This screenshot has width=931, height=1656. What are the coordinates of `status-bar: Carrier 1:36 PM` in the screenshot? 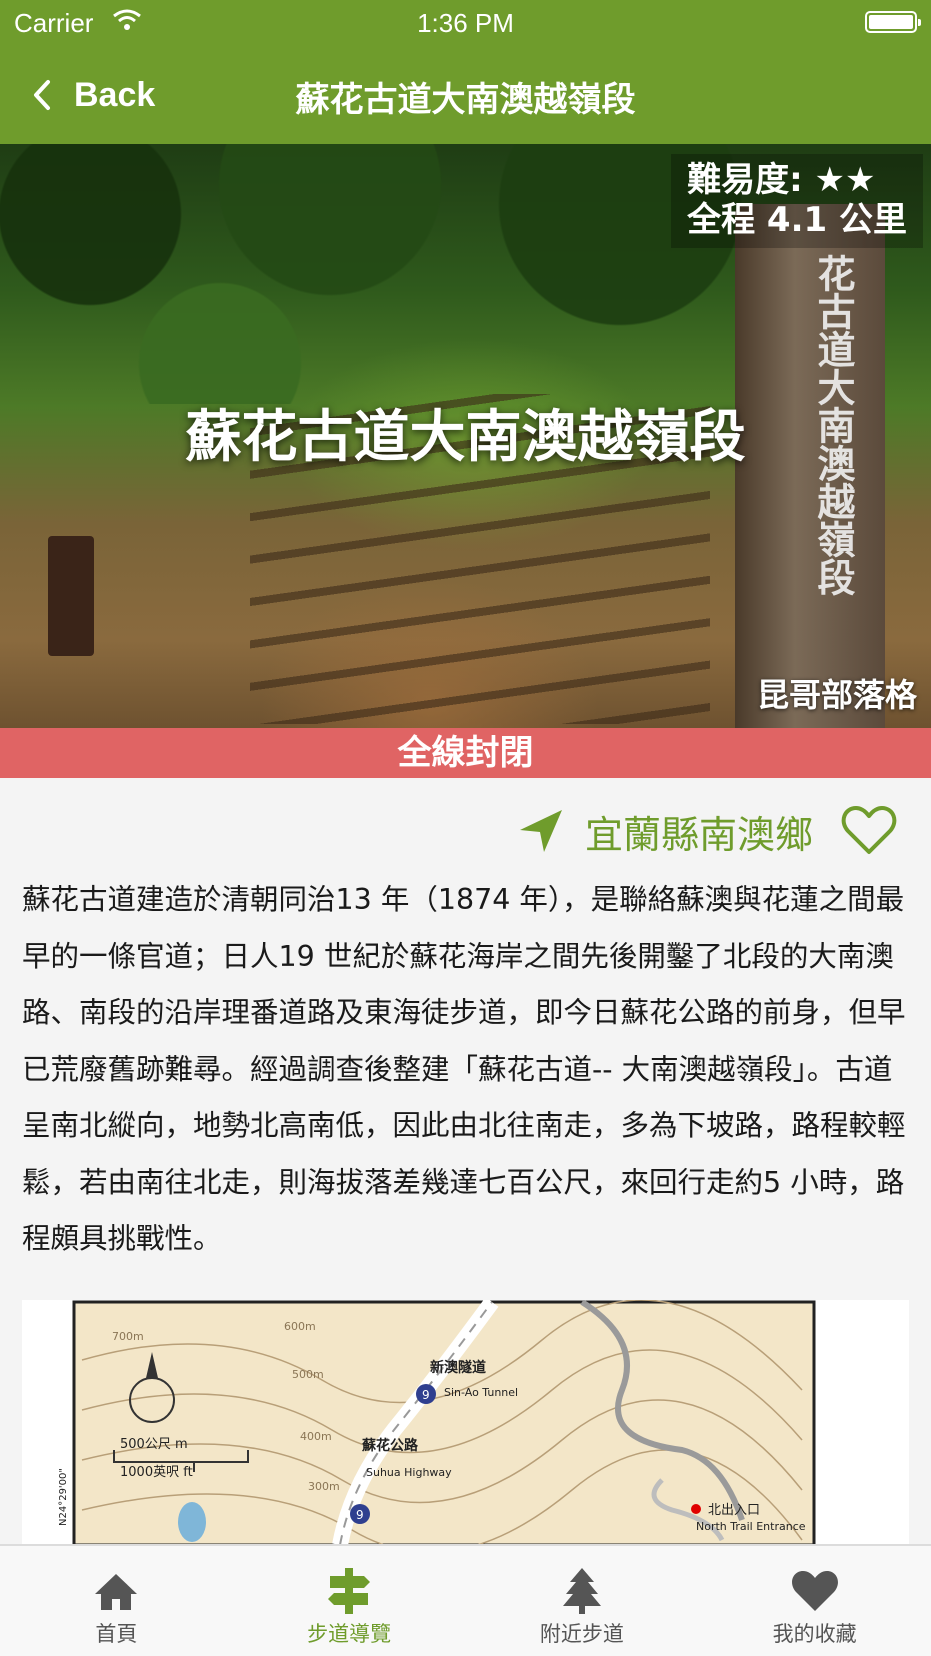 It's located at (465, 23).